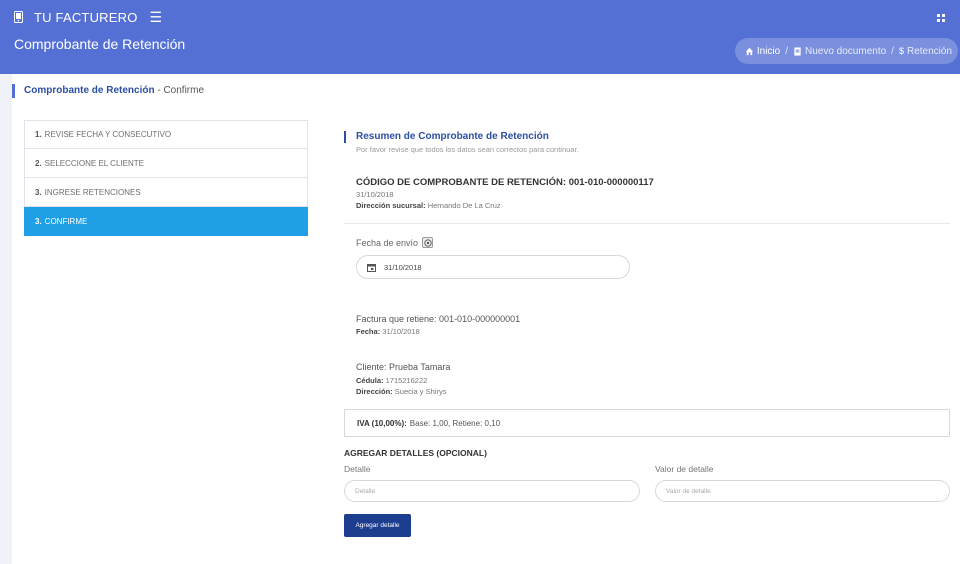 The height and width of the screenshot is (564, 960). What do you see at coordinates (684, 469) in the screenshot?
I see `detail-value-label: Valor de detalle` at bounding box center [684, 469].